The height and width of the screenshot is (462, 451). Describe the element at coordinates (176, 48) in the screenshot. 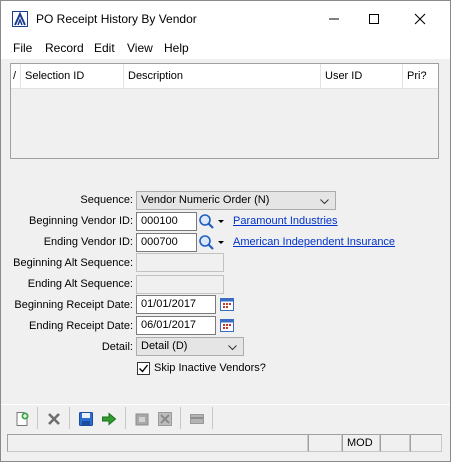

I see `menu-help: Help` at that location.